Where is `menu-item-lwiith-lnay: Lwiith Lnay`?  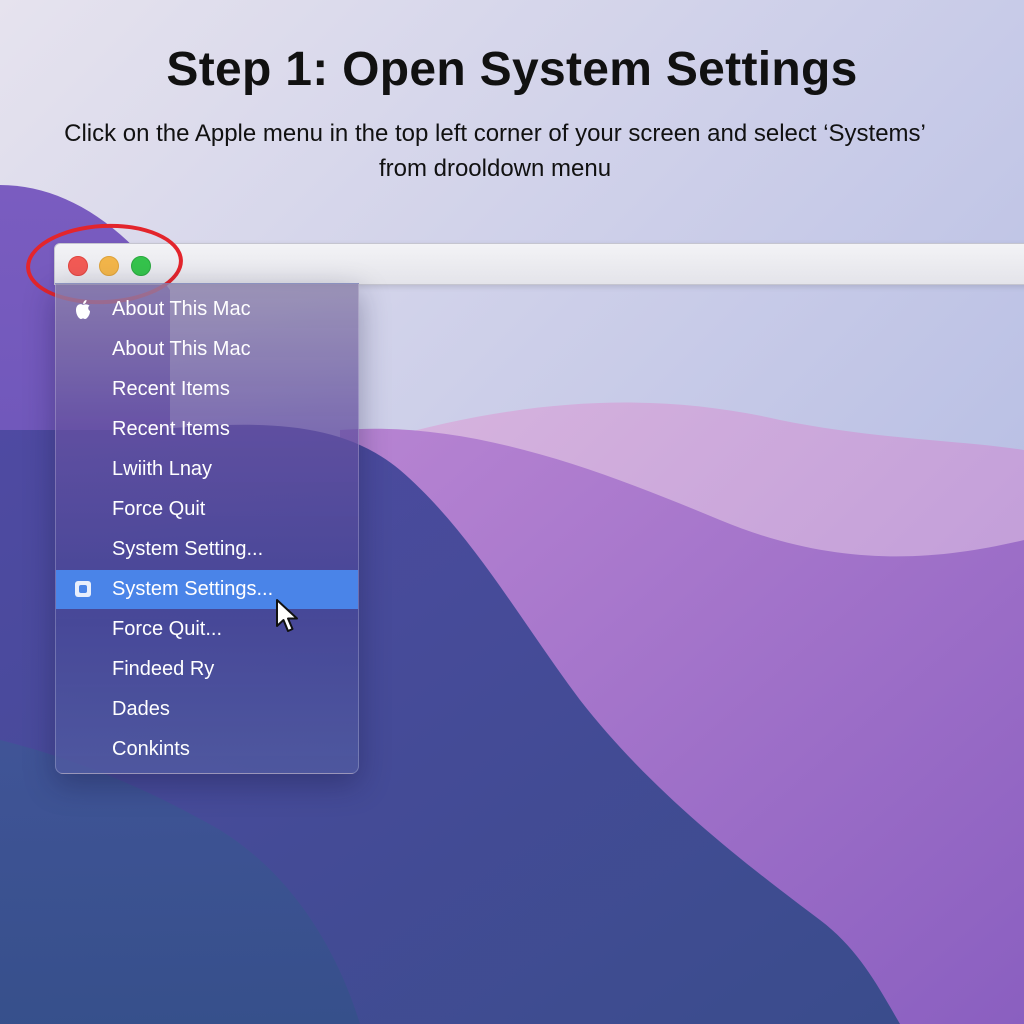
menu-item-lwiith-lnay: Lwiith Lnay is located at coordinates (207, 469).